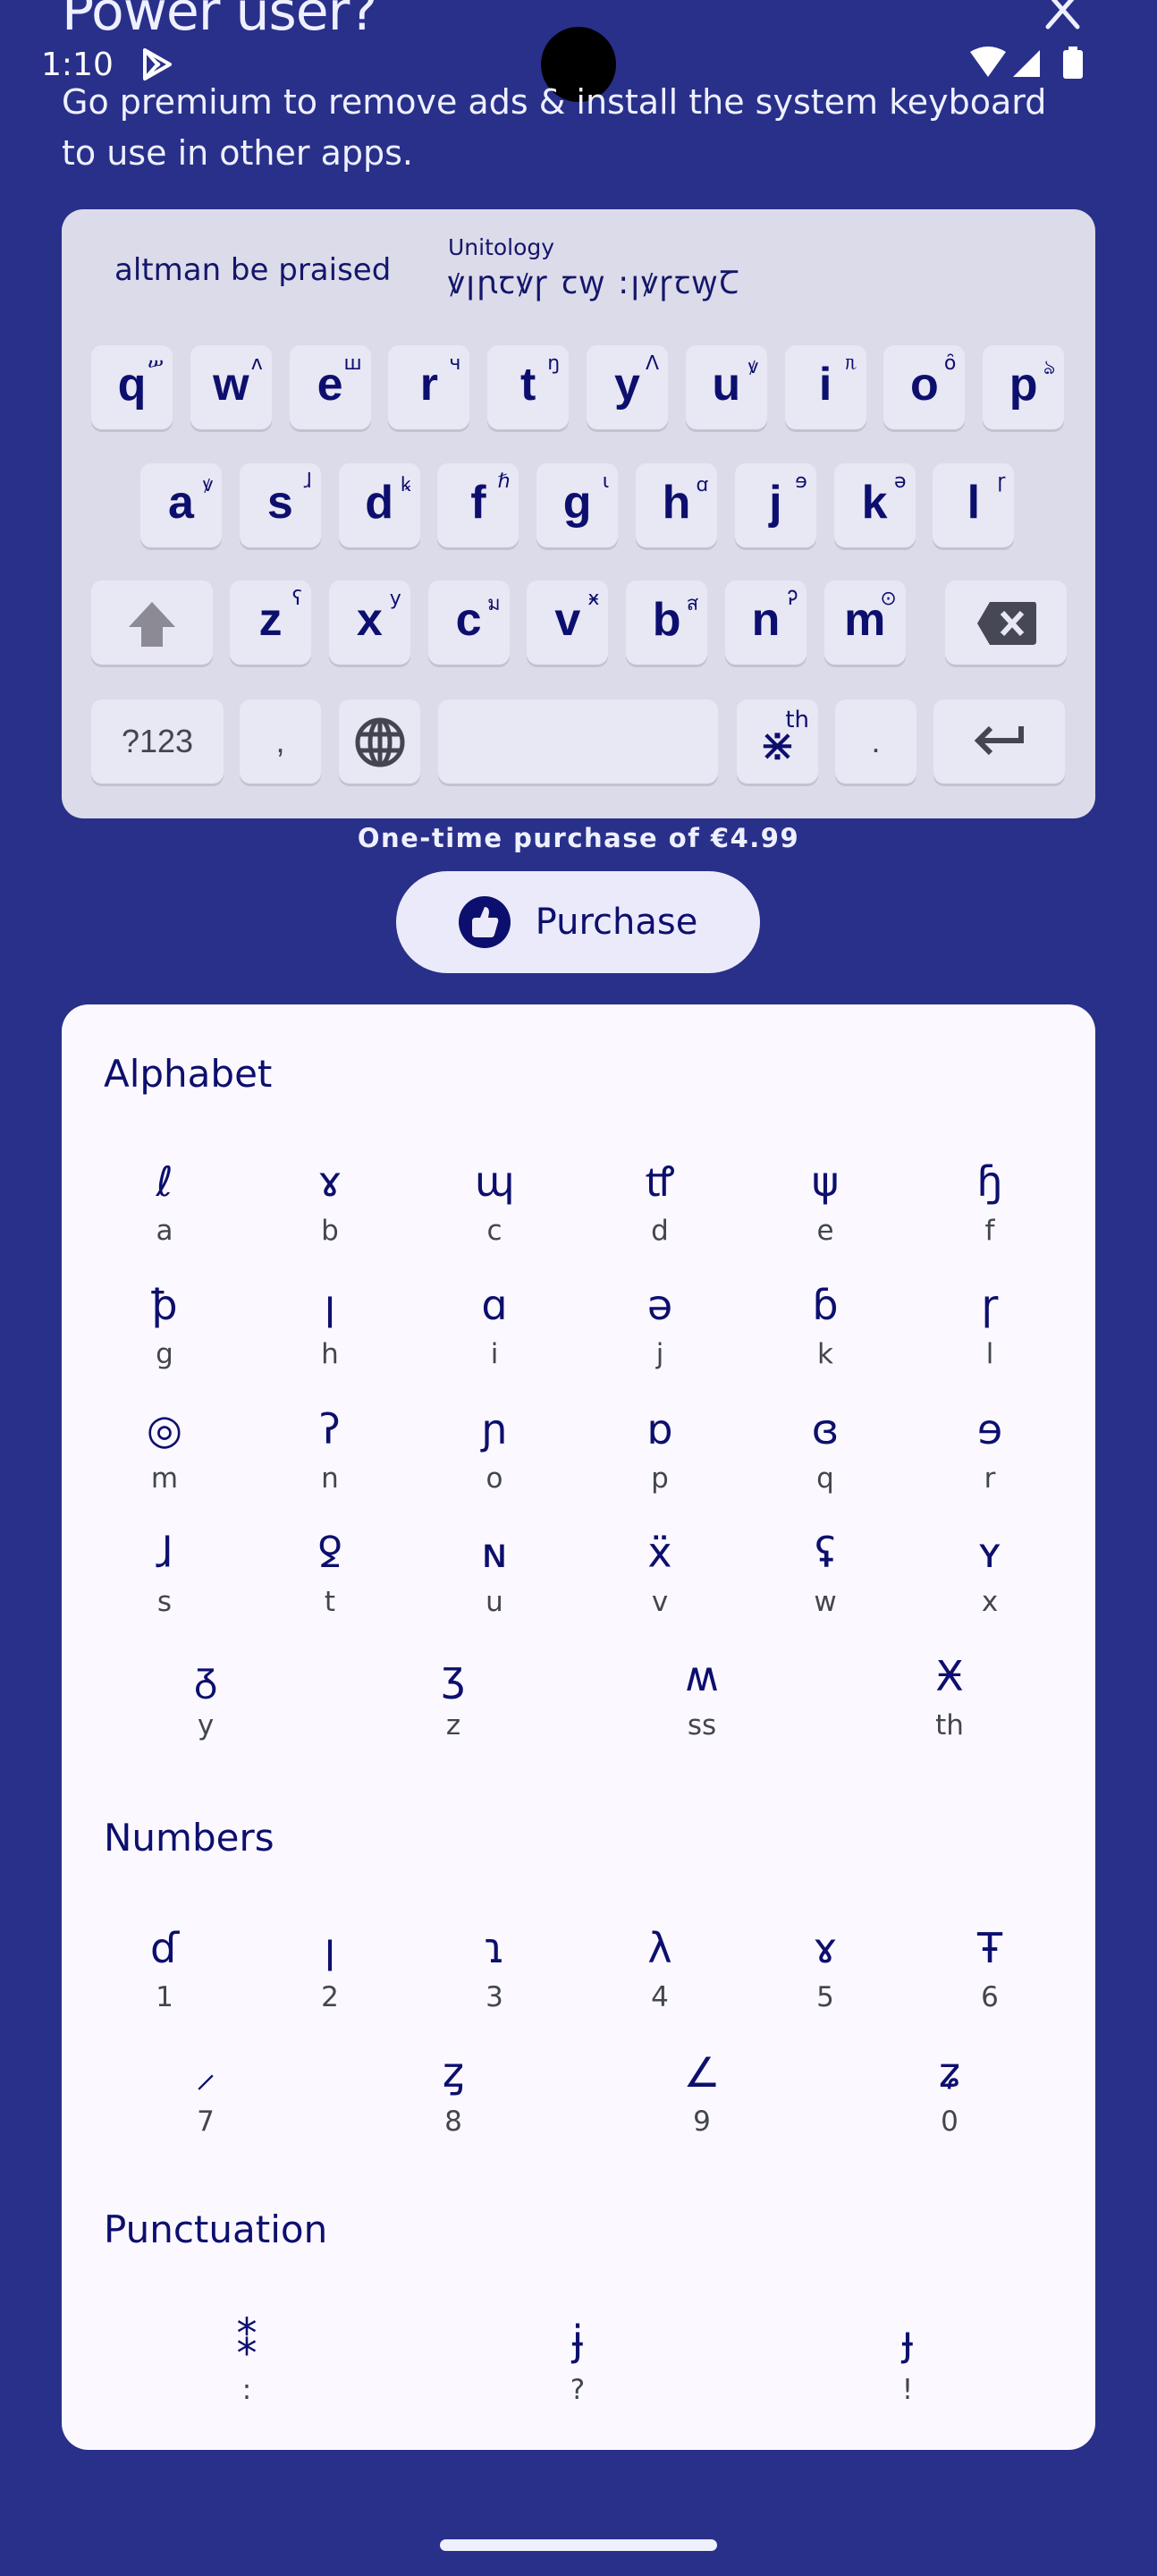 The height and width of the screenshot is (2576, 1157). Describe the element at coordinates (616, 922) in the screenshot. I see `purchase-button-label: Purchase` at that location.